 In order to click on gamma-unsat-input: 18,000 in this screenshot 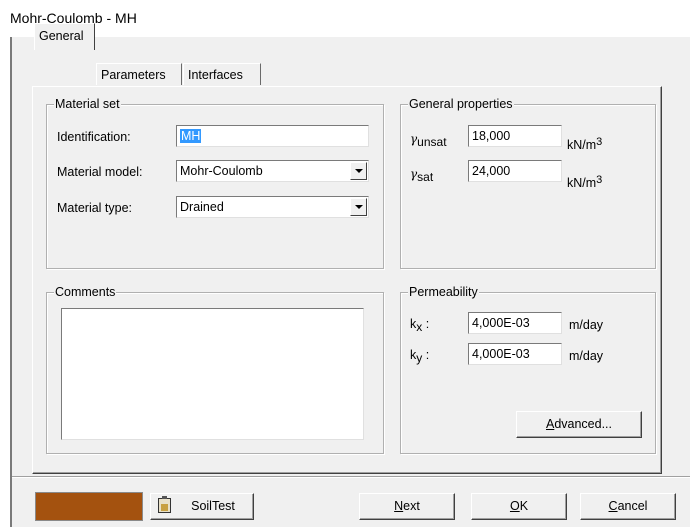, I will do `click(515, 136)`.